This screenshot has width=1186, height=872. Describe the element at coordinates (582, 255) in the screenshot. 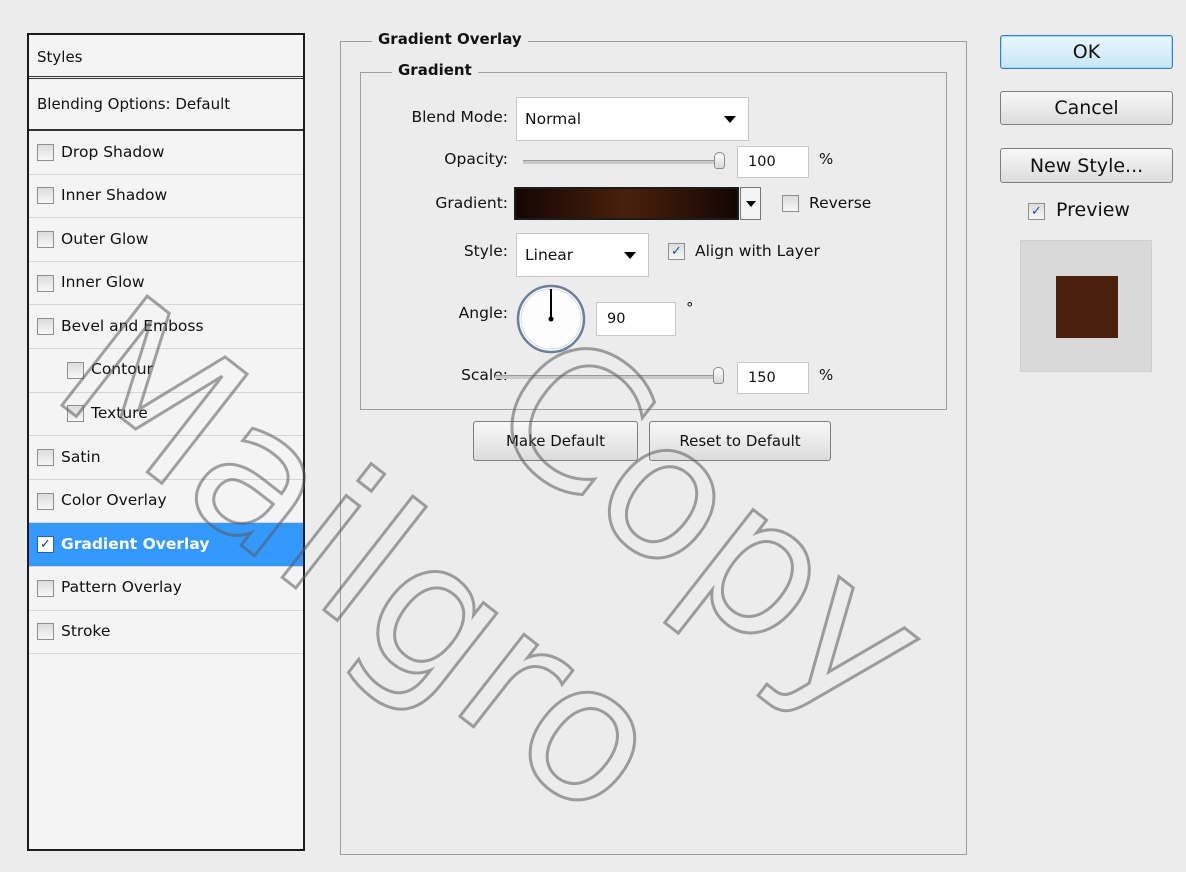

I see `style-select: Linear` at that location.